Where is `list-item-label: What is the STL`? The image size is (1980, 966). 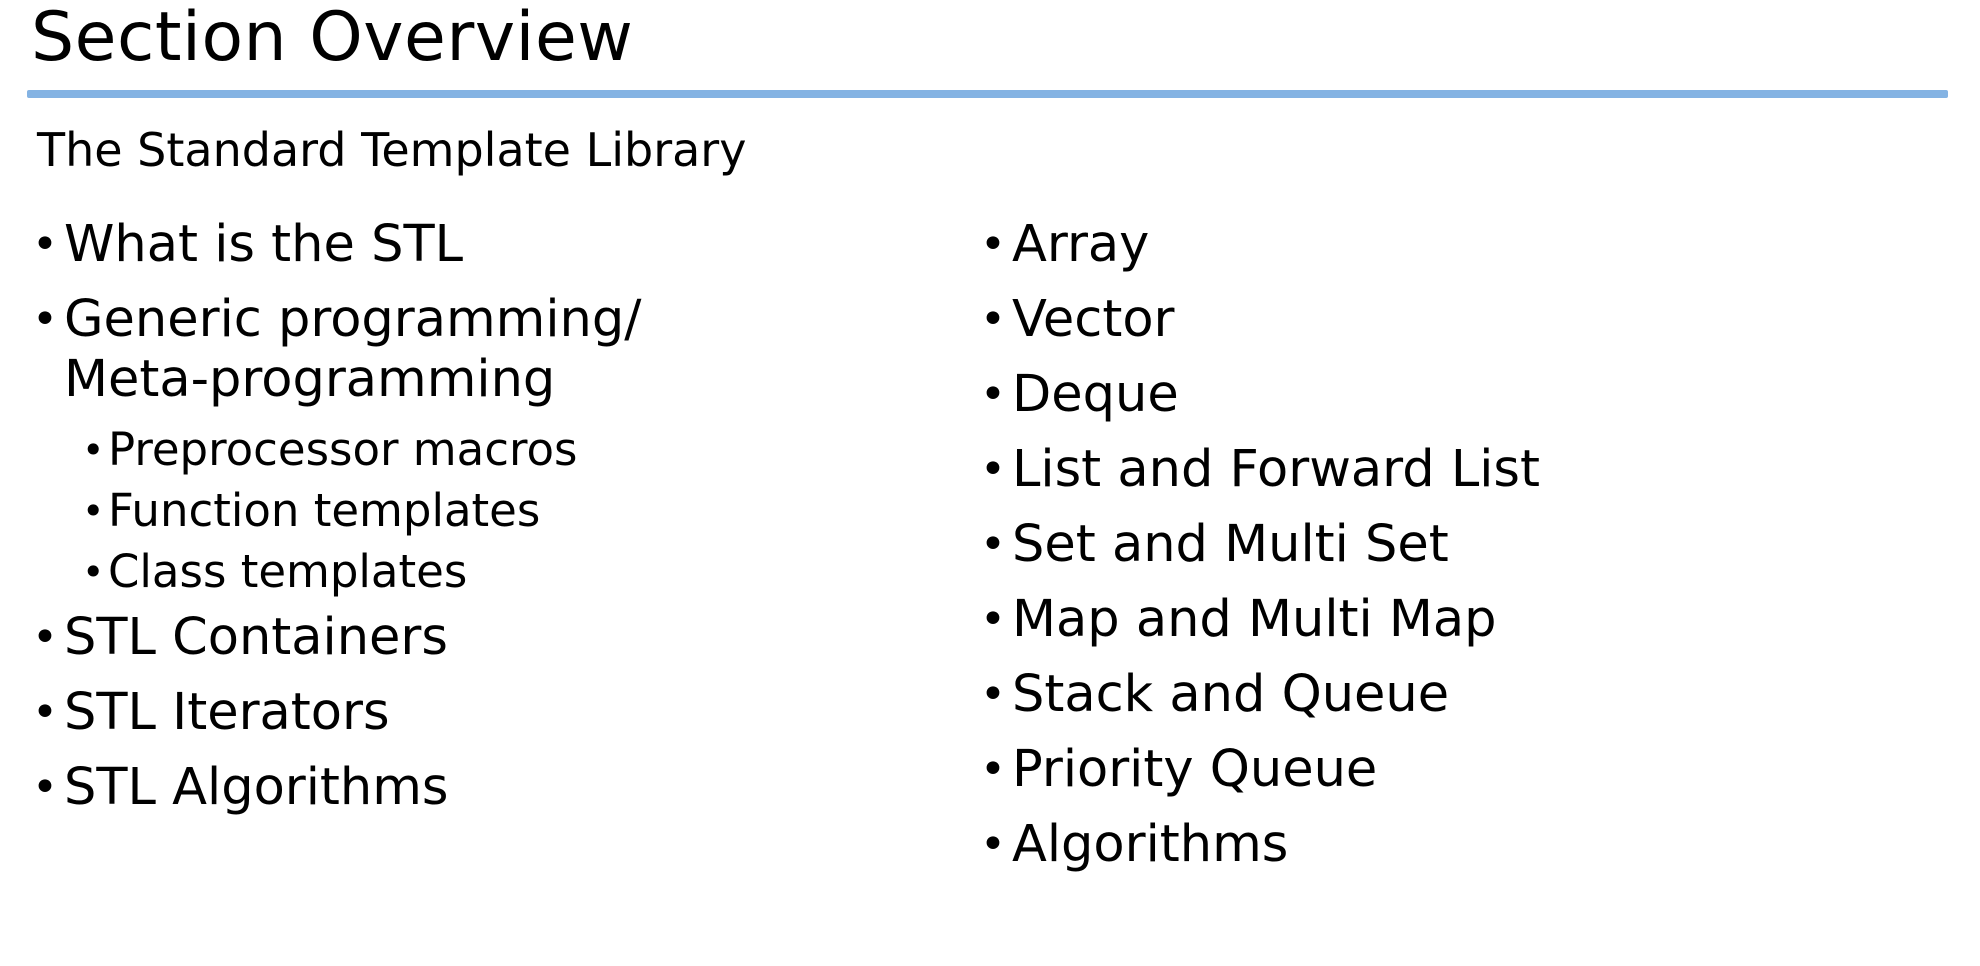 list-item-label: What is the STL is located at coordinates (264, 244).